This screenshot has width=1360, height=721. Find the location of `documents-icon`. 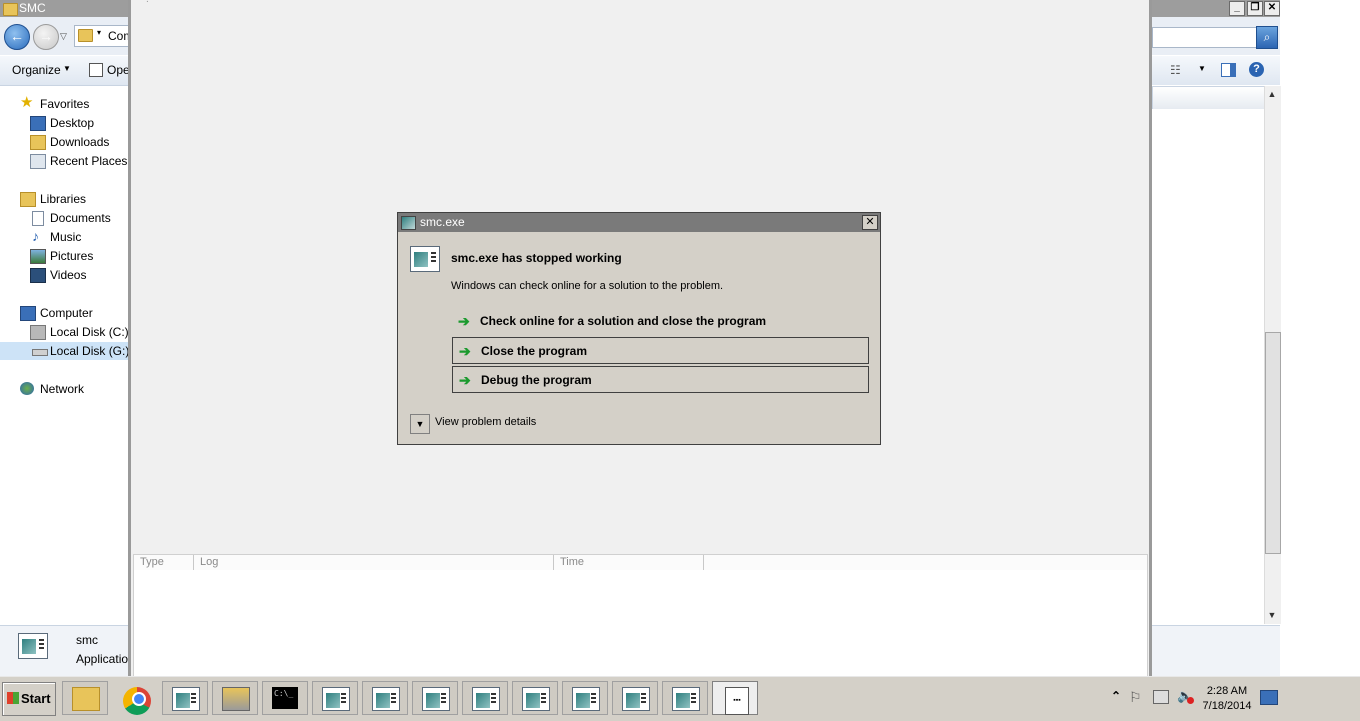

documents-icon is located at coordinates (38, 218).